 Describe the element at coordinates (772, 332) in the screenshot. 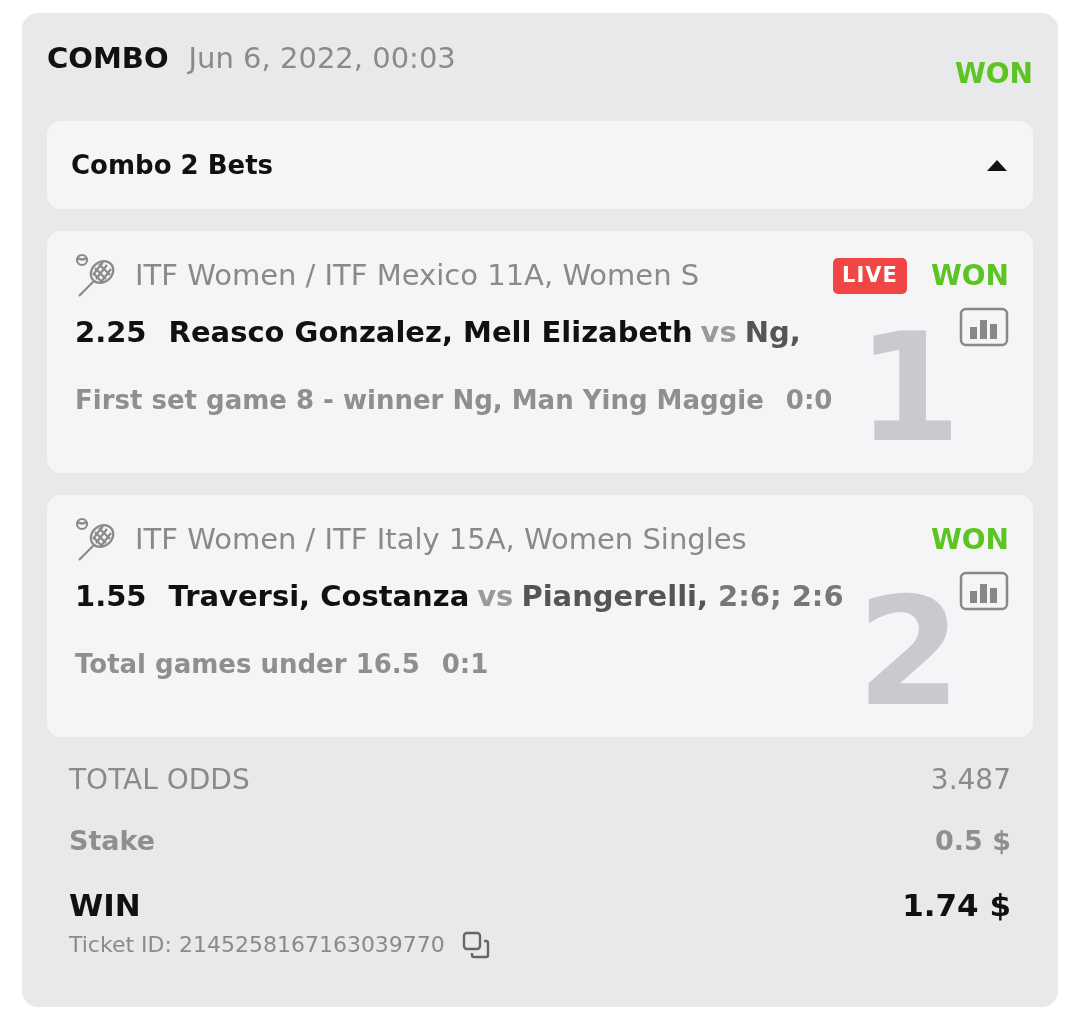

I see `away-player: Ng,` at that location.